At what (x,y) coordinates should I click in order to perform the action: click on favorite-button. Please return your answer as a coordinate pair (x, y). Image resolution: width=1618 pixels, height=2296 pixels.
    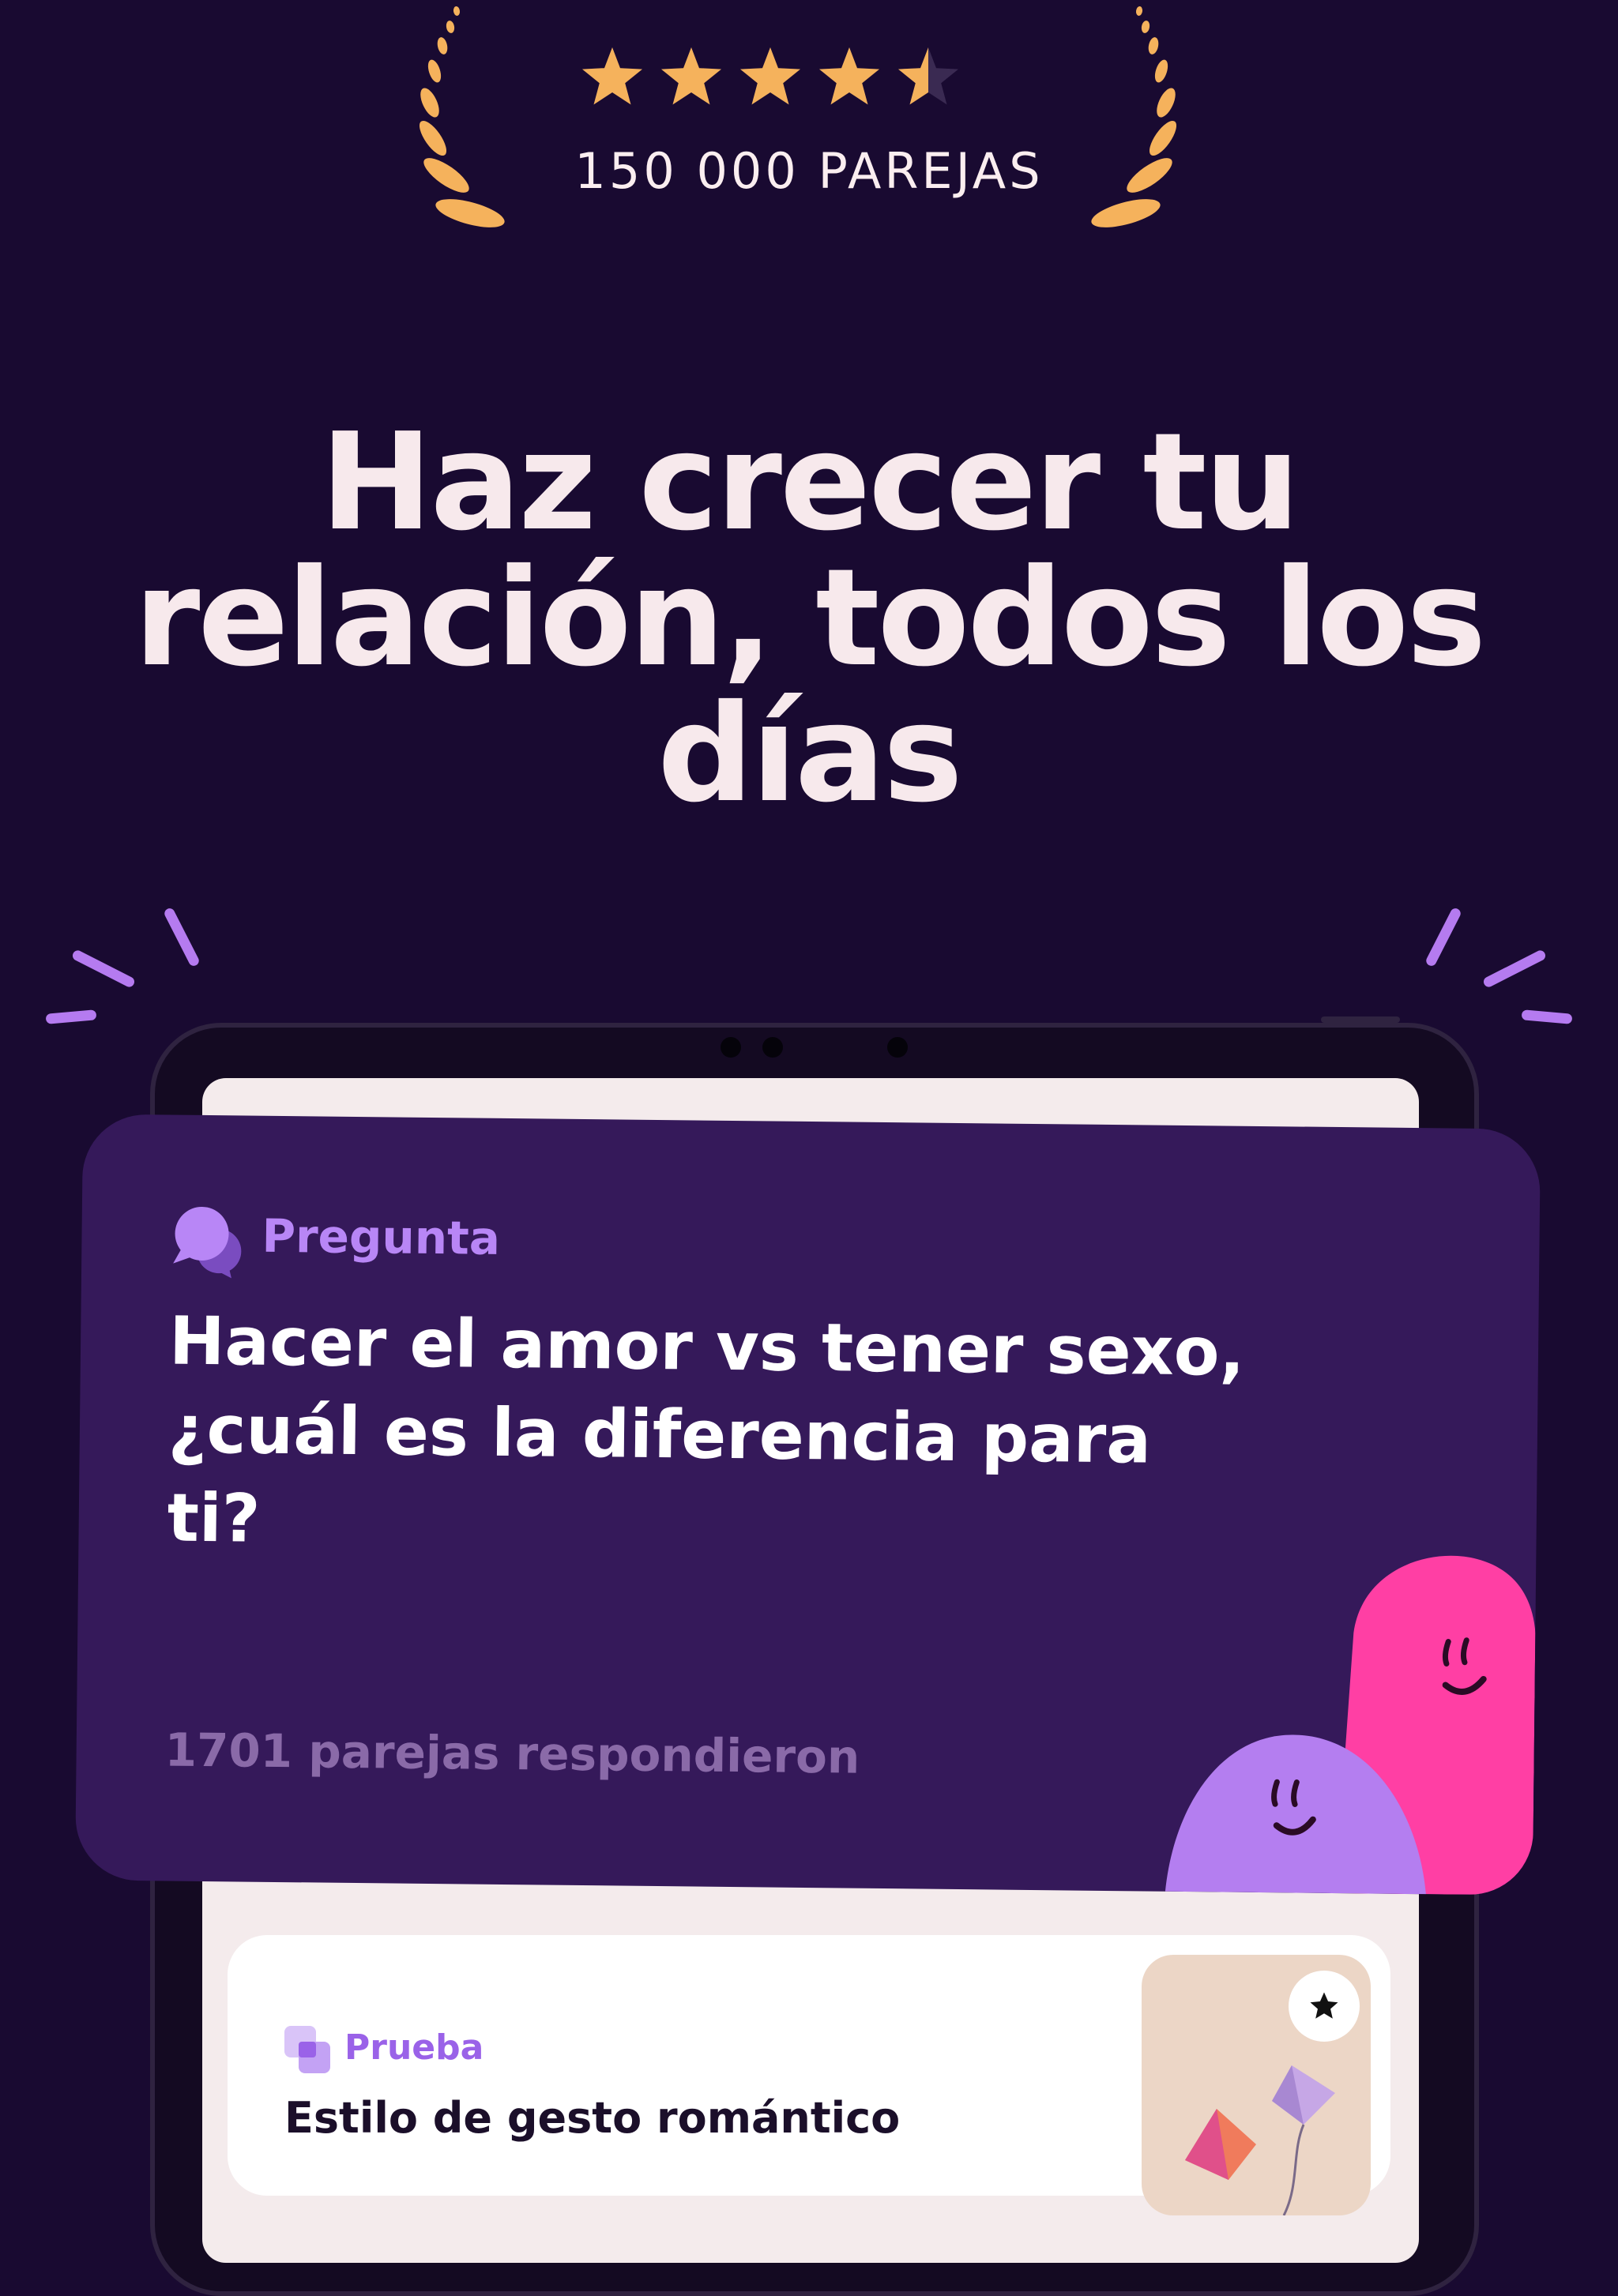
    Looking at the image, I should click on (1324, 2006).